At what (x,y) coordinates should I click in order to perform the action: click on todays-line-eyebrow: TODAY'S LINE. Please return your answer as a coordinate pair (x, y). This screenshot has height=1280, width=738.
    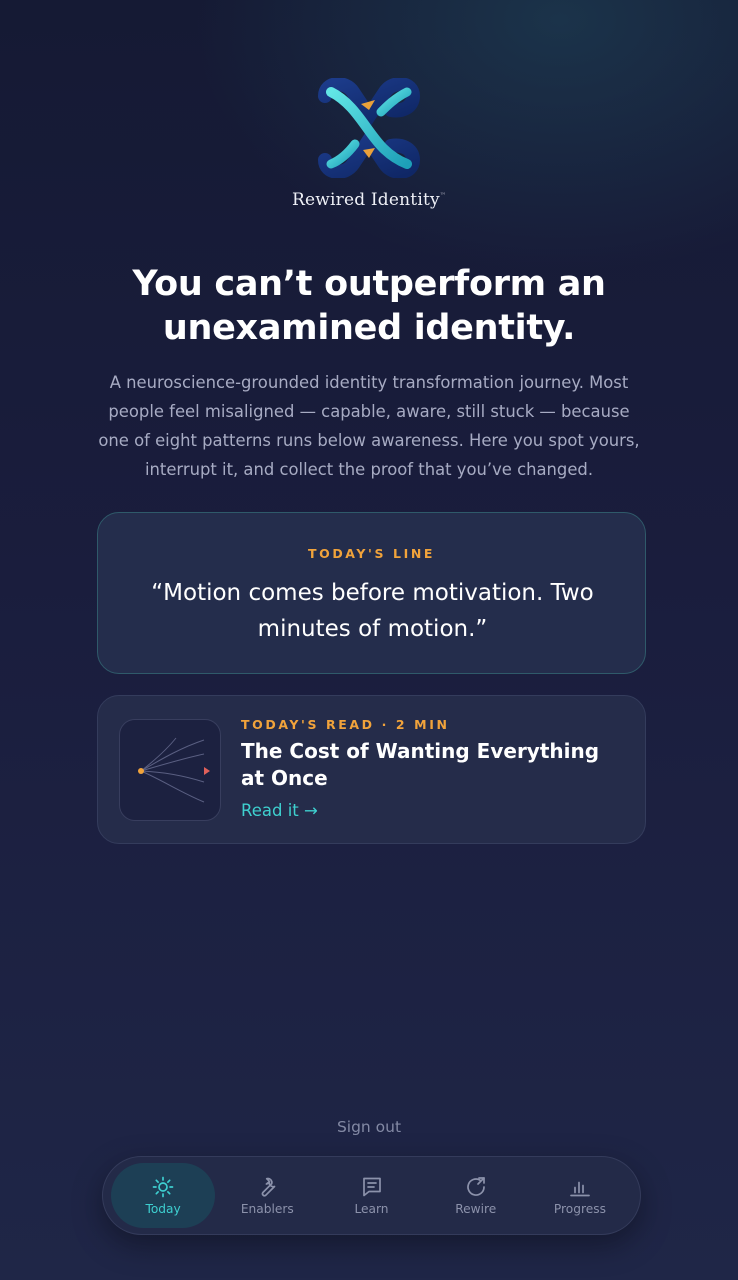
    Looking at the image, I should click on (371, 553).